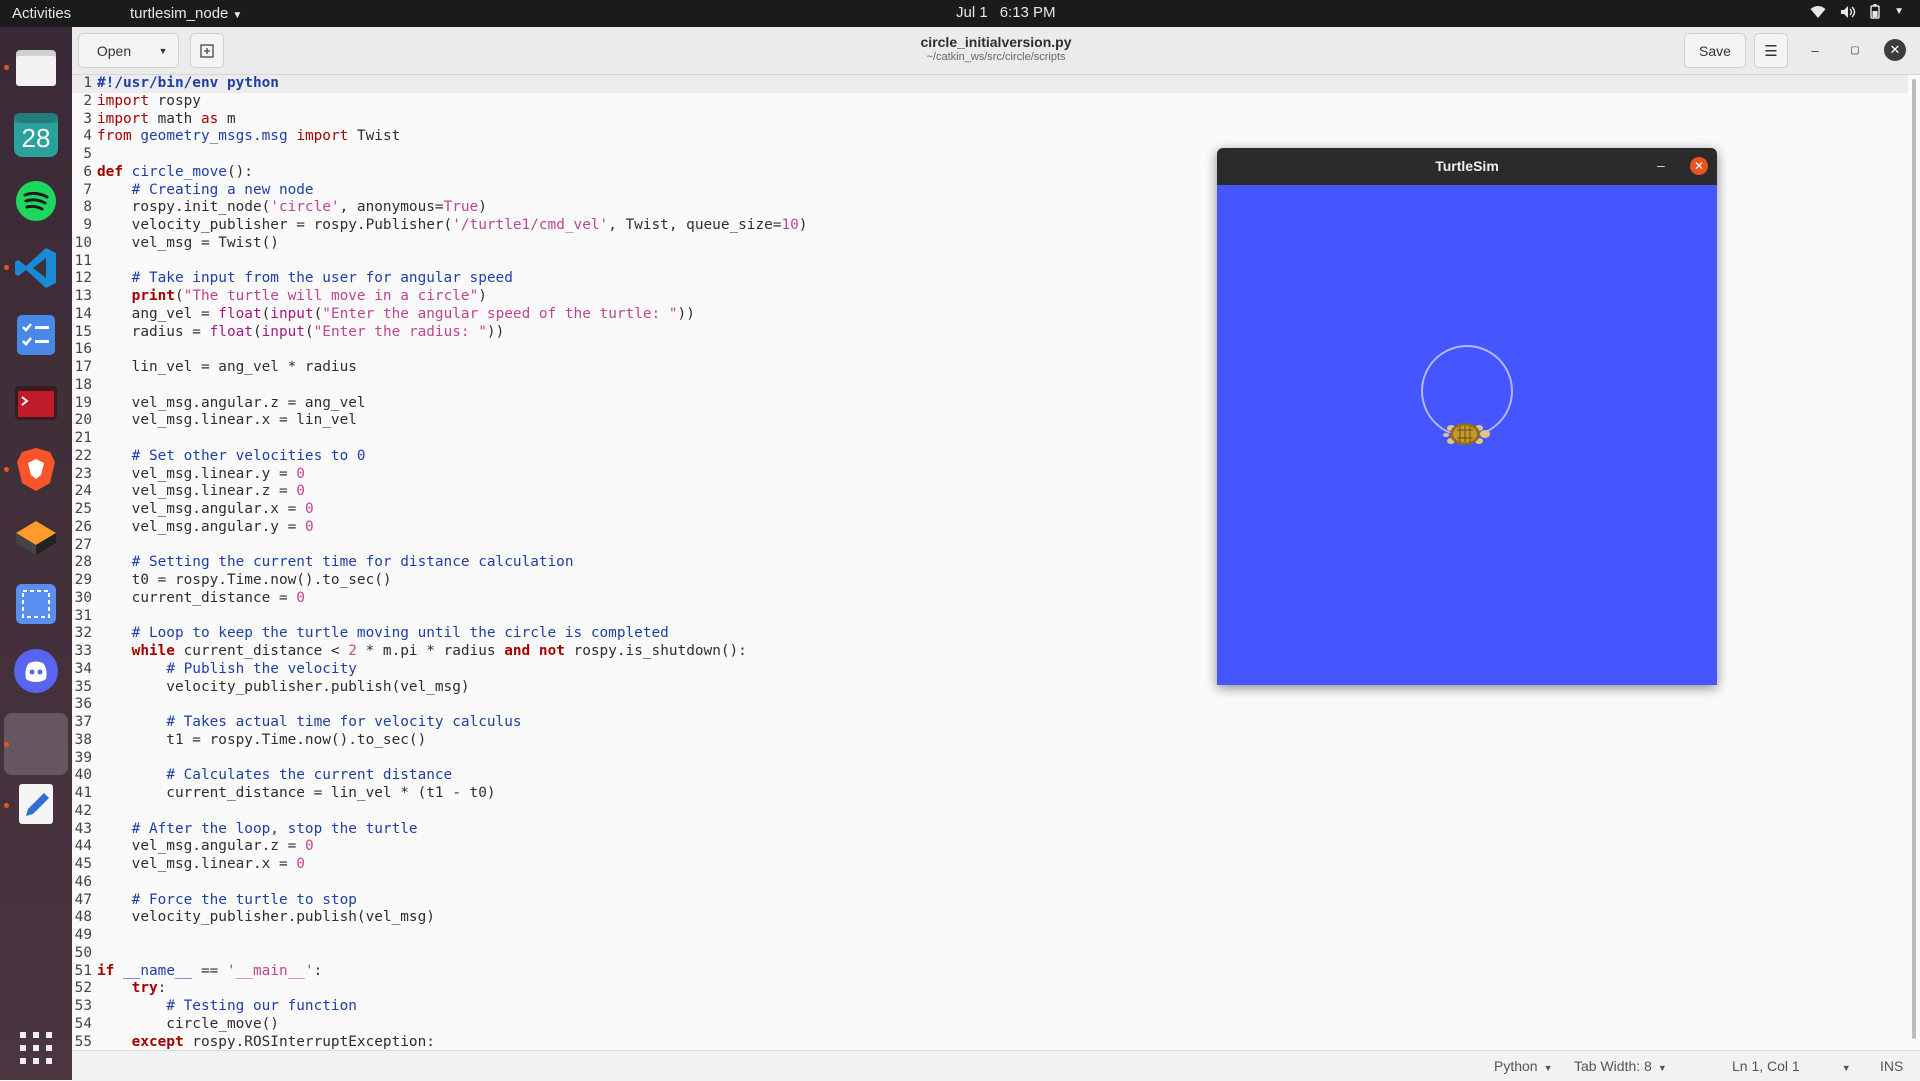 The width and height of the screenshot is (1920, 1081). What do you see at coordinates (36, 804) in the screenshot?
I see `text-editor-icon` at bounding box center [36, 804].